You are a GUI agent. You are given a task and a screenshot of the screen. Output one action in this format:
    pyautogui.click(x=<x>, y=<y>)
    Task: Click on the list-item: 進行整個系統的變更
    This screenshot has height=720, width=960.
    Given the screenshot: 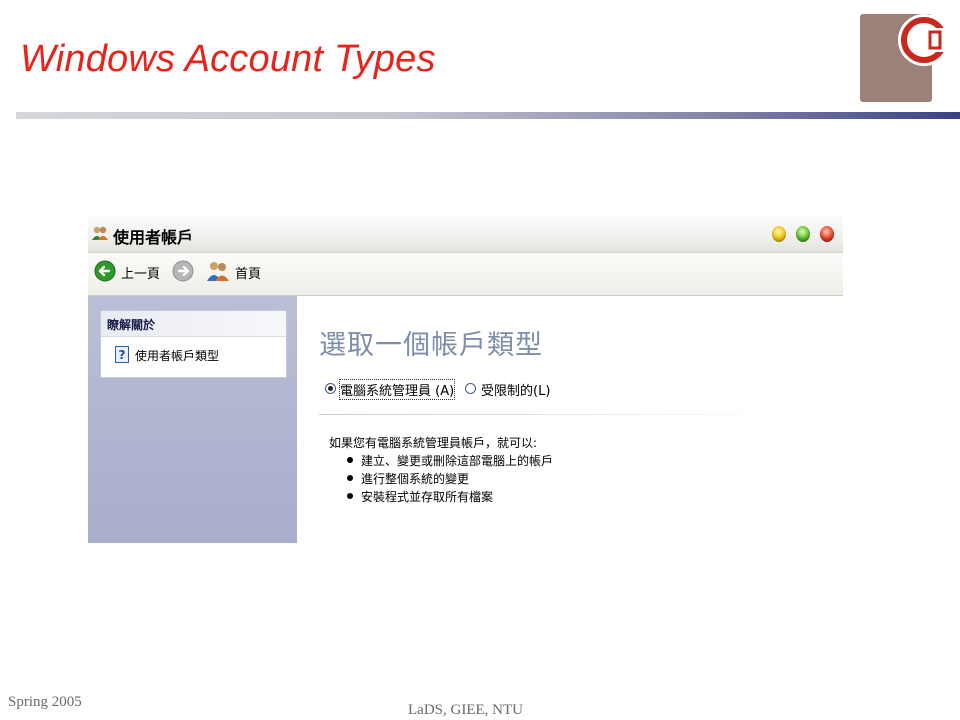 What is the action you would take?
    pyautogui.click(x=448, y=479)
    